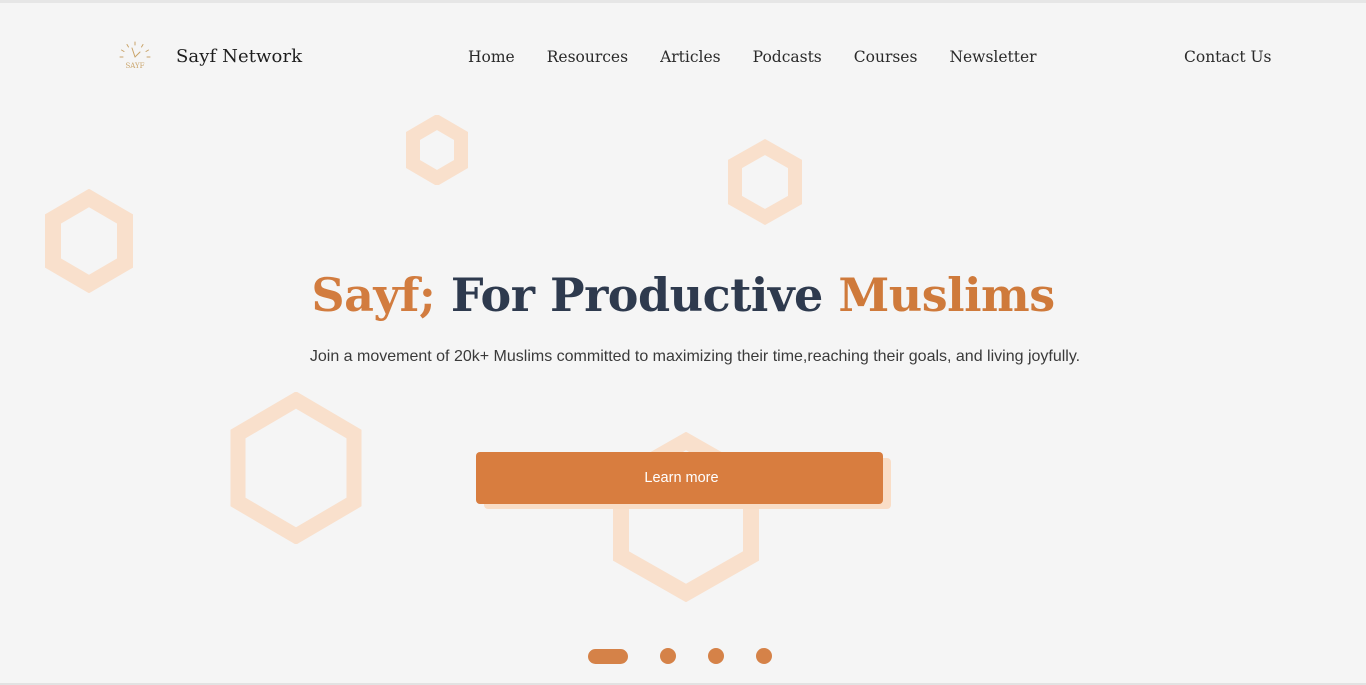 The image size is (1366, 685). I want to click on hero-title-brand: Sayf;, so click(373, 295).